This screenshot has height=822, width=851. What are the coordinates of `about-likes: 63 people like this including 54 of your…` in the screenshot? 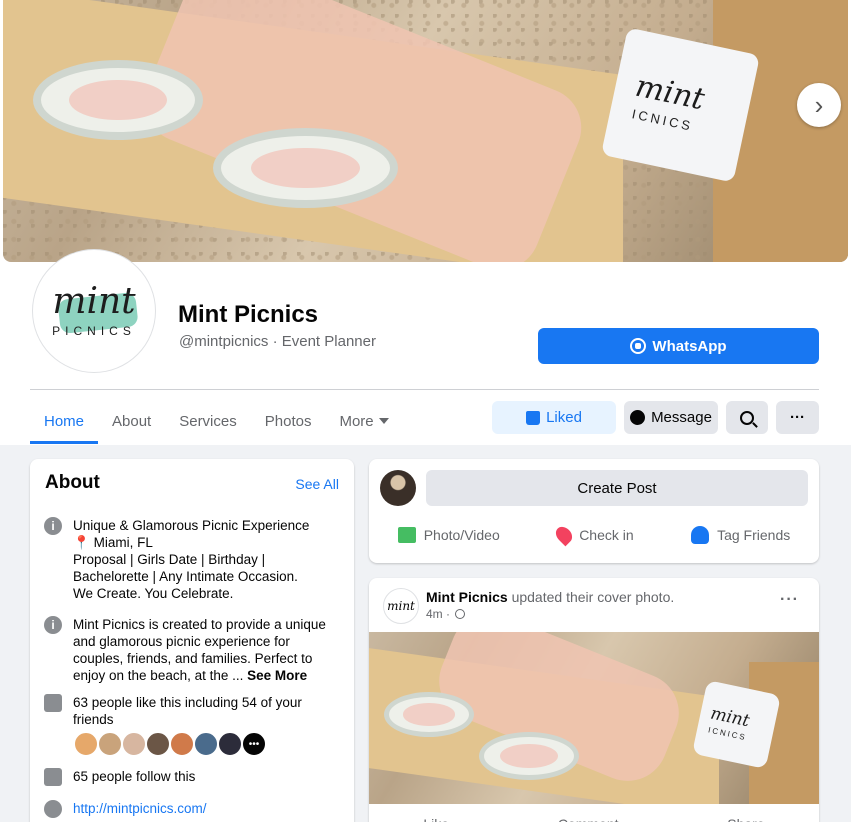 It's located at (186, 711).